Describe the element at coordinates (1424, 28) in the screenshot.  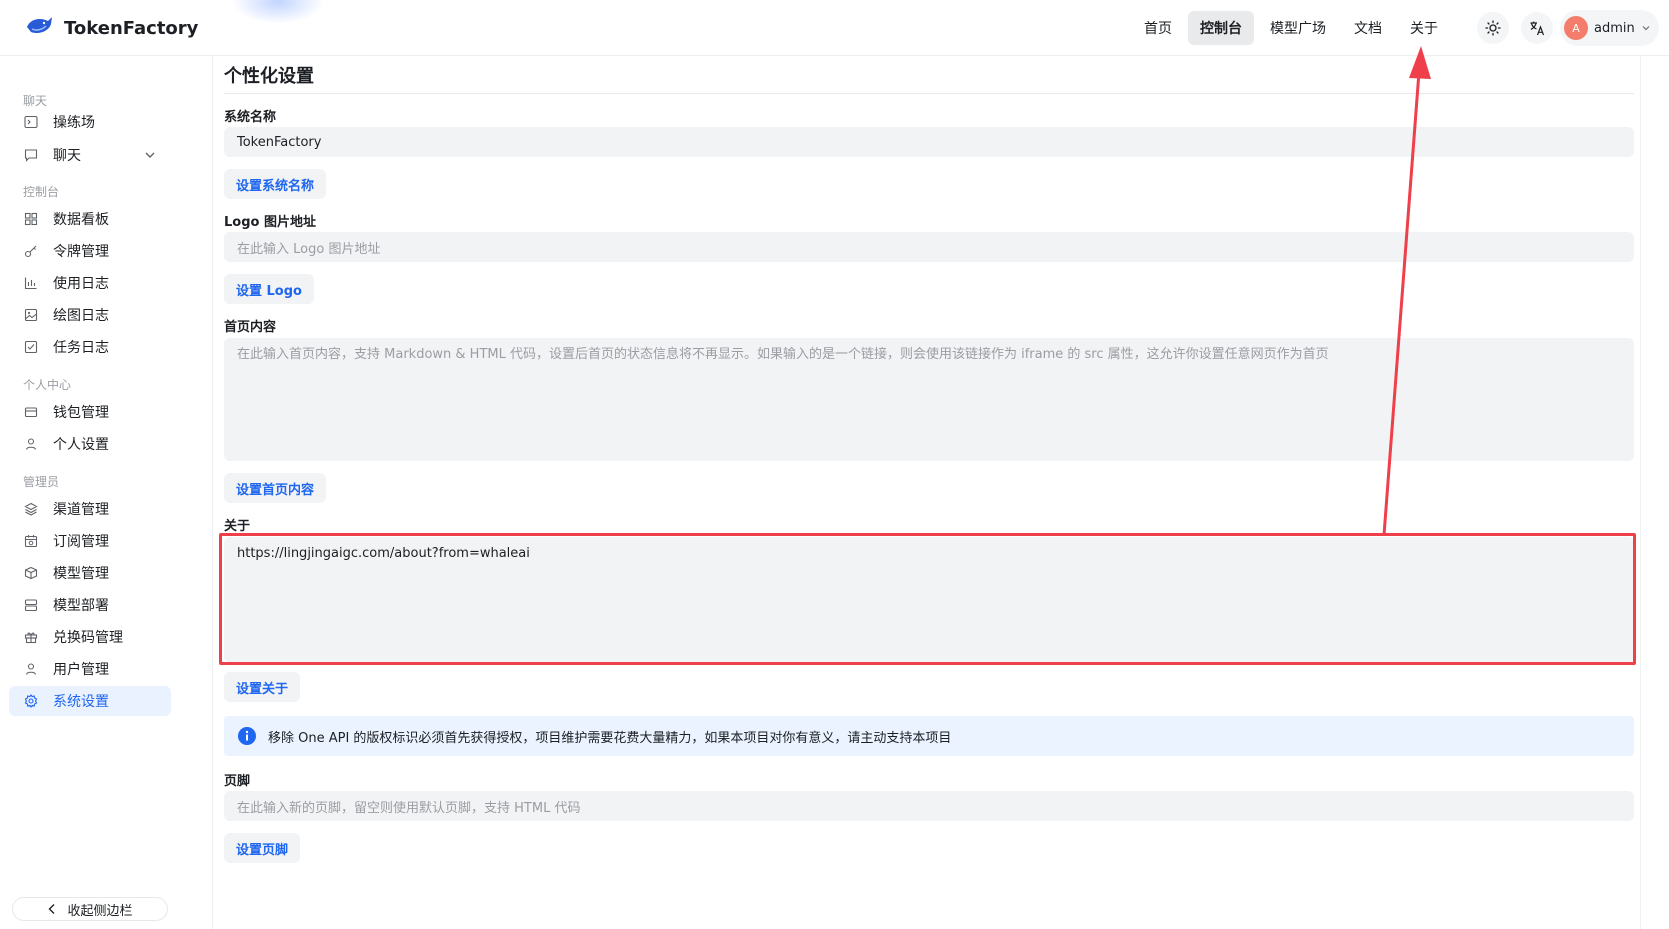
I see `nav-about: 关于` at that location.